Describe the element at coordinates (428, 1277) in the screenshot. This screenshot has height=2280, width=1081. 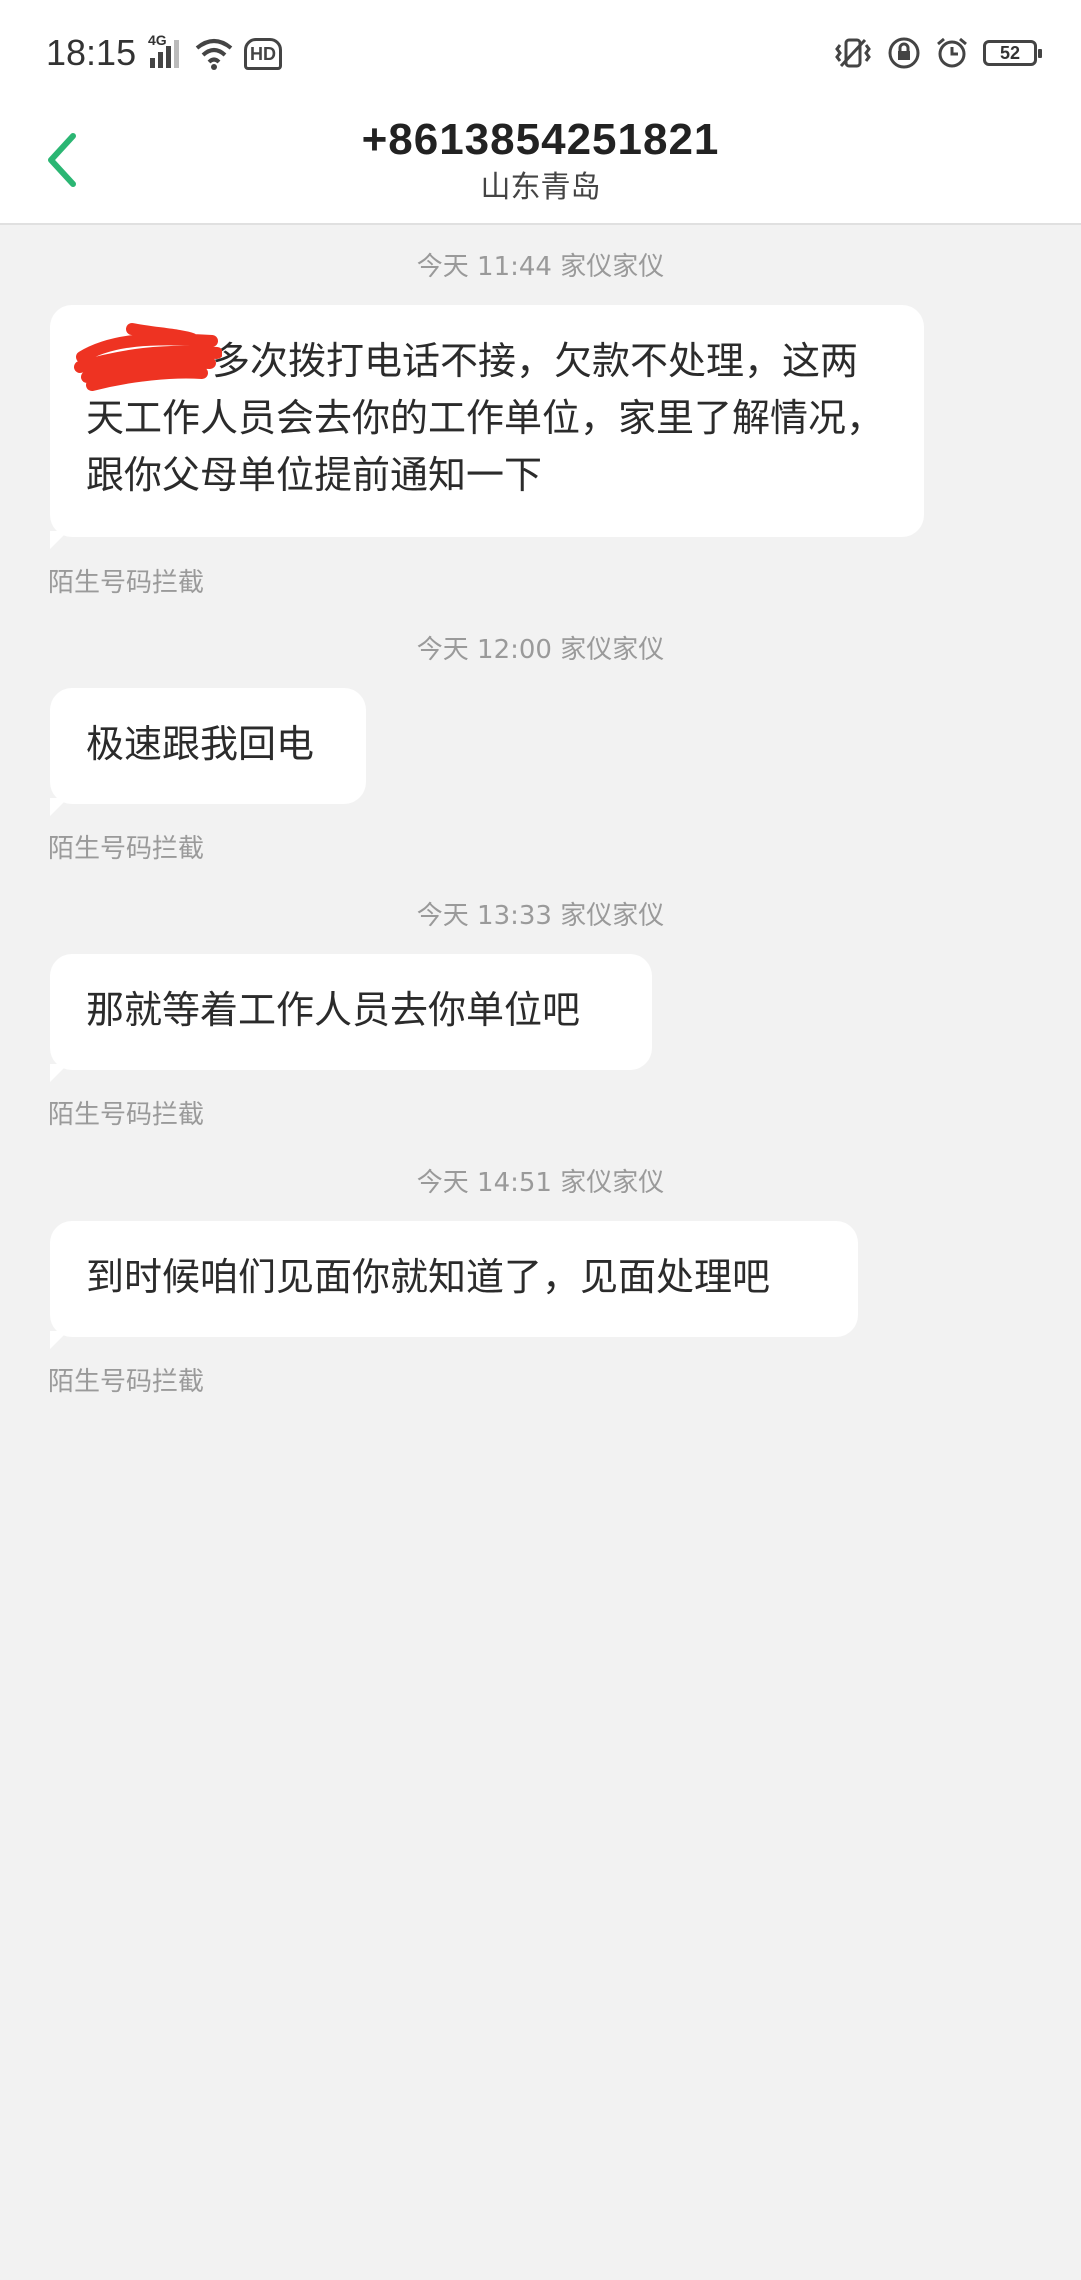
I see `message-text: 到时候咱们见面你就知道了，见面处理吧` at that location.